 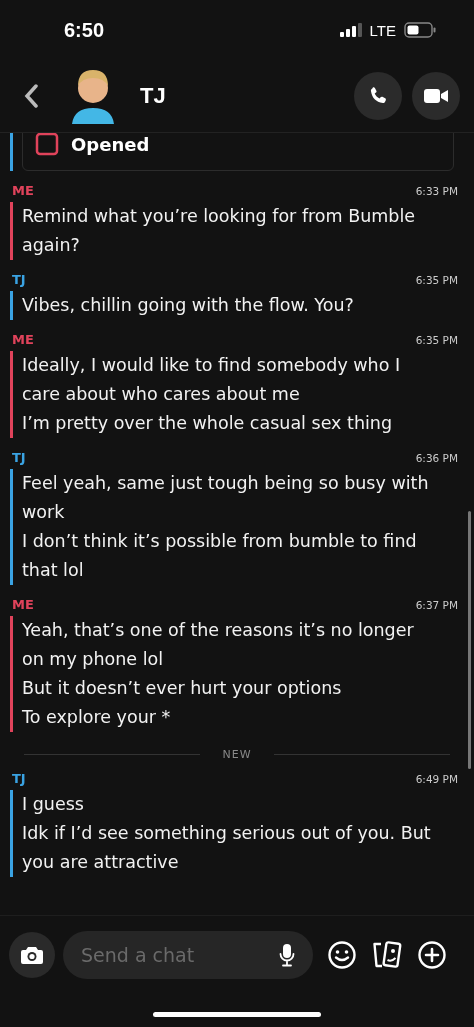 What do you see at coordinates (436, 457) in the screenshot?
I see `message-time: 6:36 PM` at bounding box center [436, 457].